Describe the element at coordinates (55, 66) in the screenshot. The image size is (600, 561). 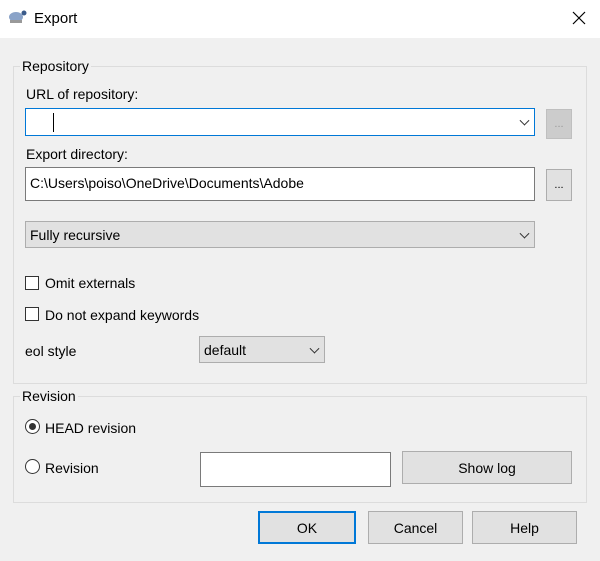
I see `repository-legend: Repository` at that location.